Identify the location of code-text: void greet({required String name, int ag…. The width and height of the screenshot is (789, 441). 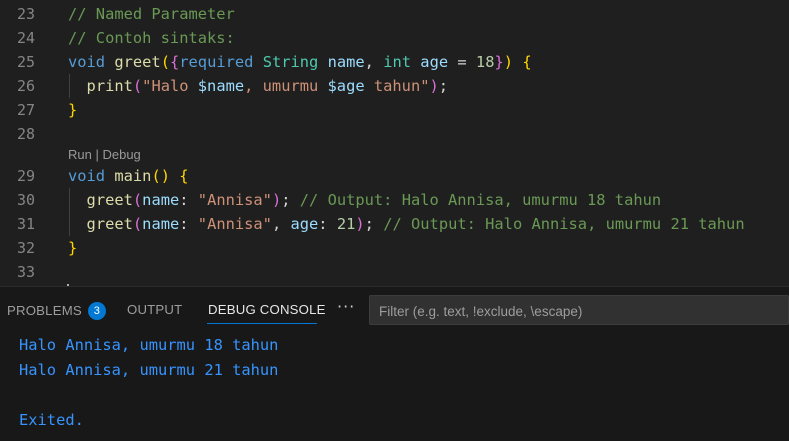
(300, 62).